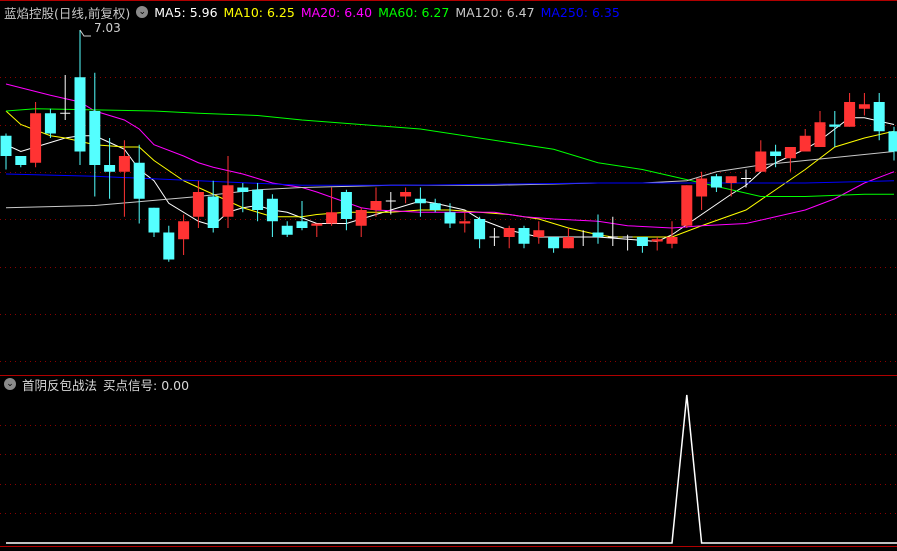  What do you see at coordinates (99, 384) in the screenshot?
I see `indicator-header: ⌄ 首阴反包战法 买点信号: 0.00` at bounding box center [99, 384].